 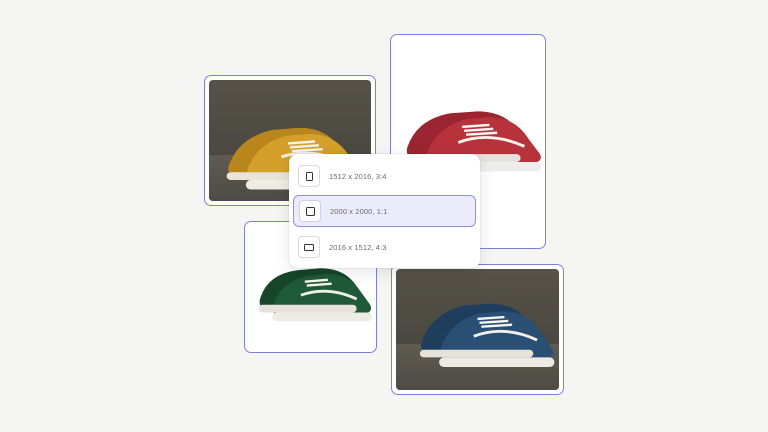 I want to click on ratio-option-4-3: 2016 x 1512, 4:3, so click(x=384, y=247).